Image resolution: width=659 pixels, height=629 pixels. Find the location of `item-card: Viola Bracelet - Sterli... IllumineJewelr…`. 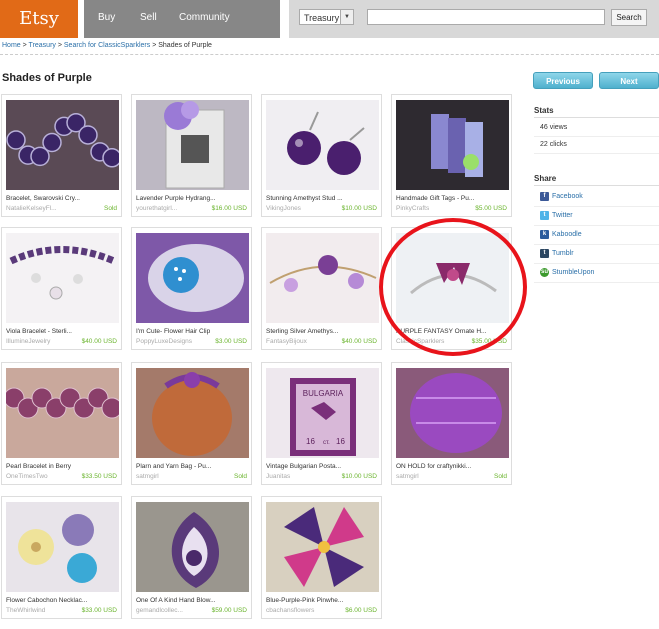

item-card: Viola Bracelet - Sterli... IllumineJewelr… is located at coordinates (61, 288).